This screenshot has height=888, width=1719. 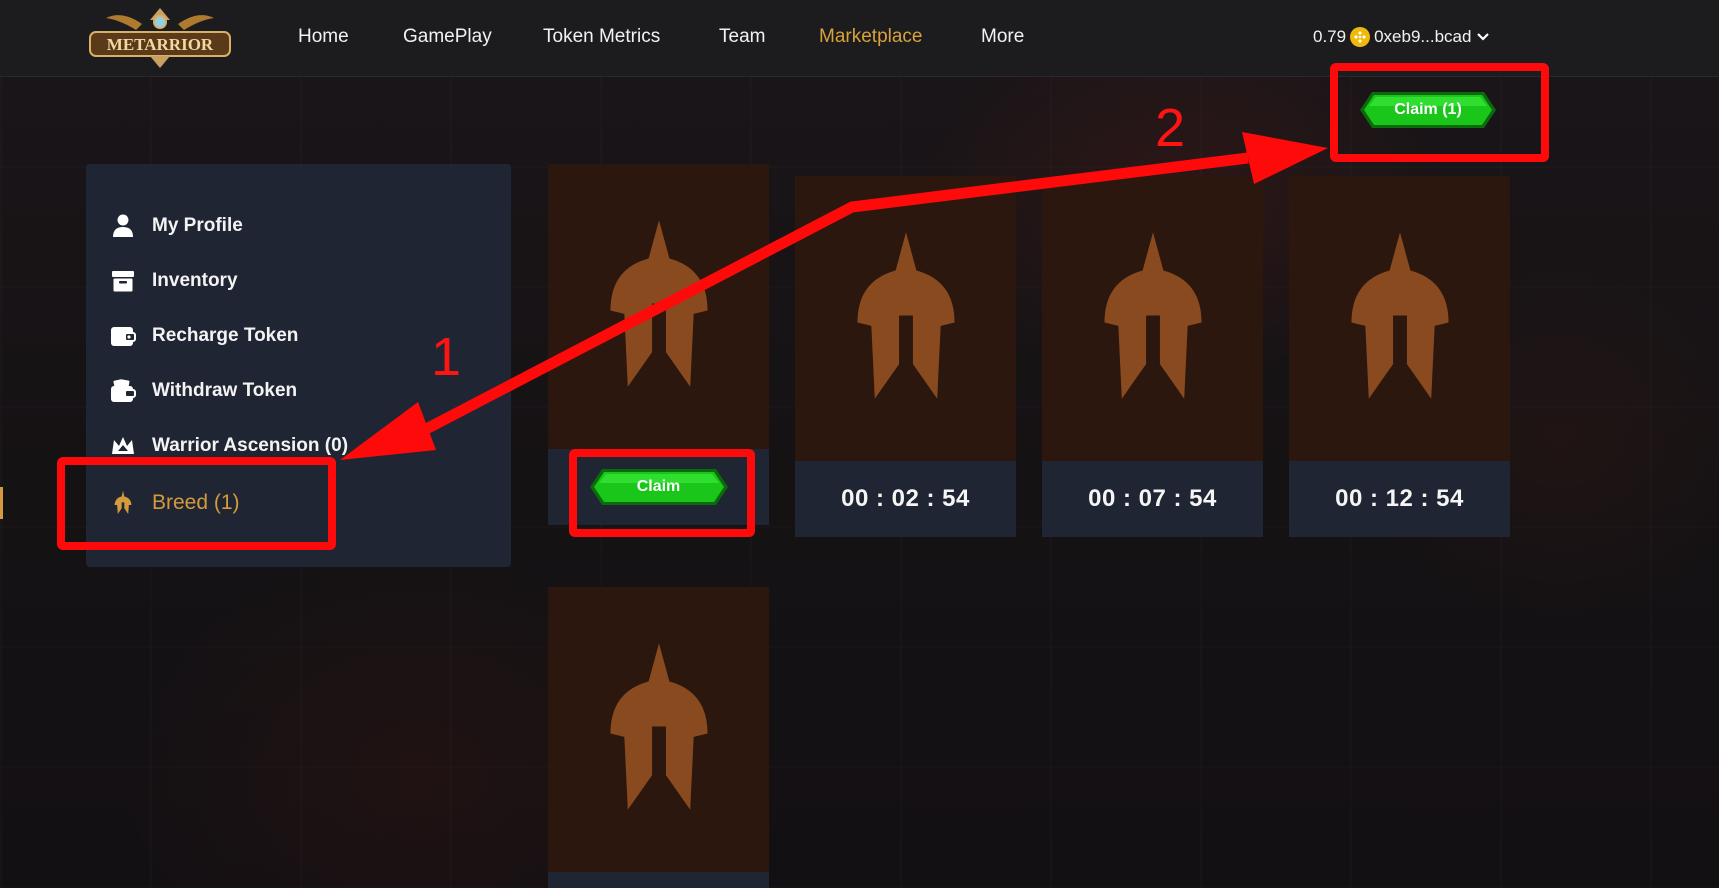 What do you see at coordinates (1170, 128) in the screenshot?
I see `annotation-step-2: 2` at bounding box center [1170, 128].